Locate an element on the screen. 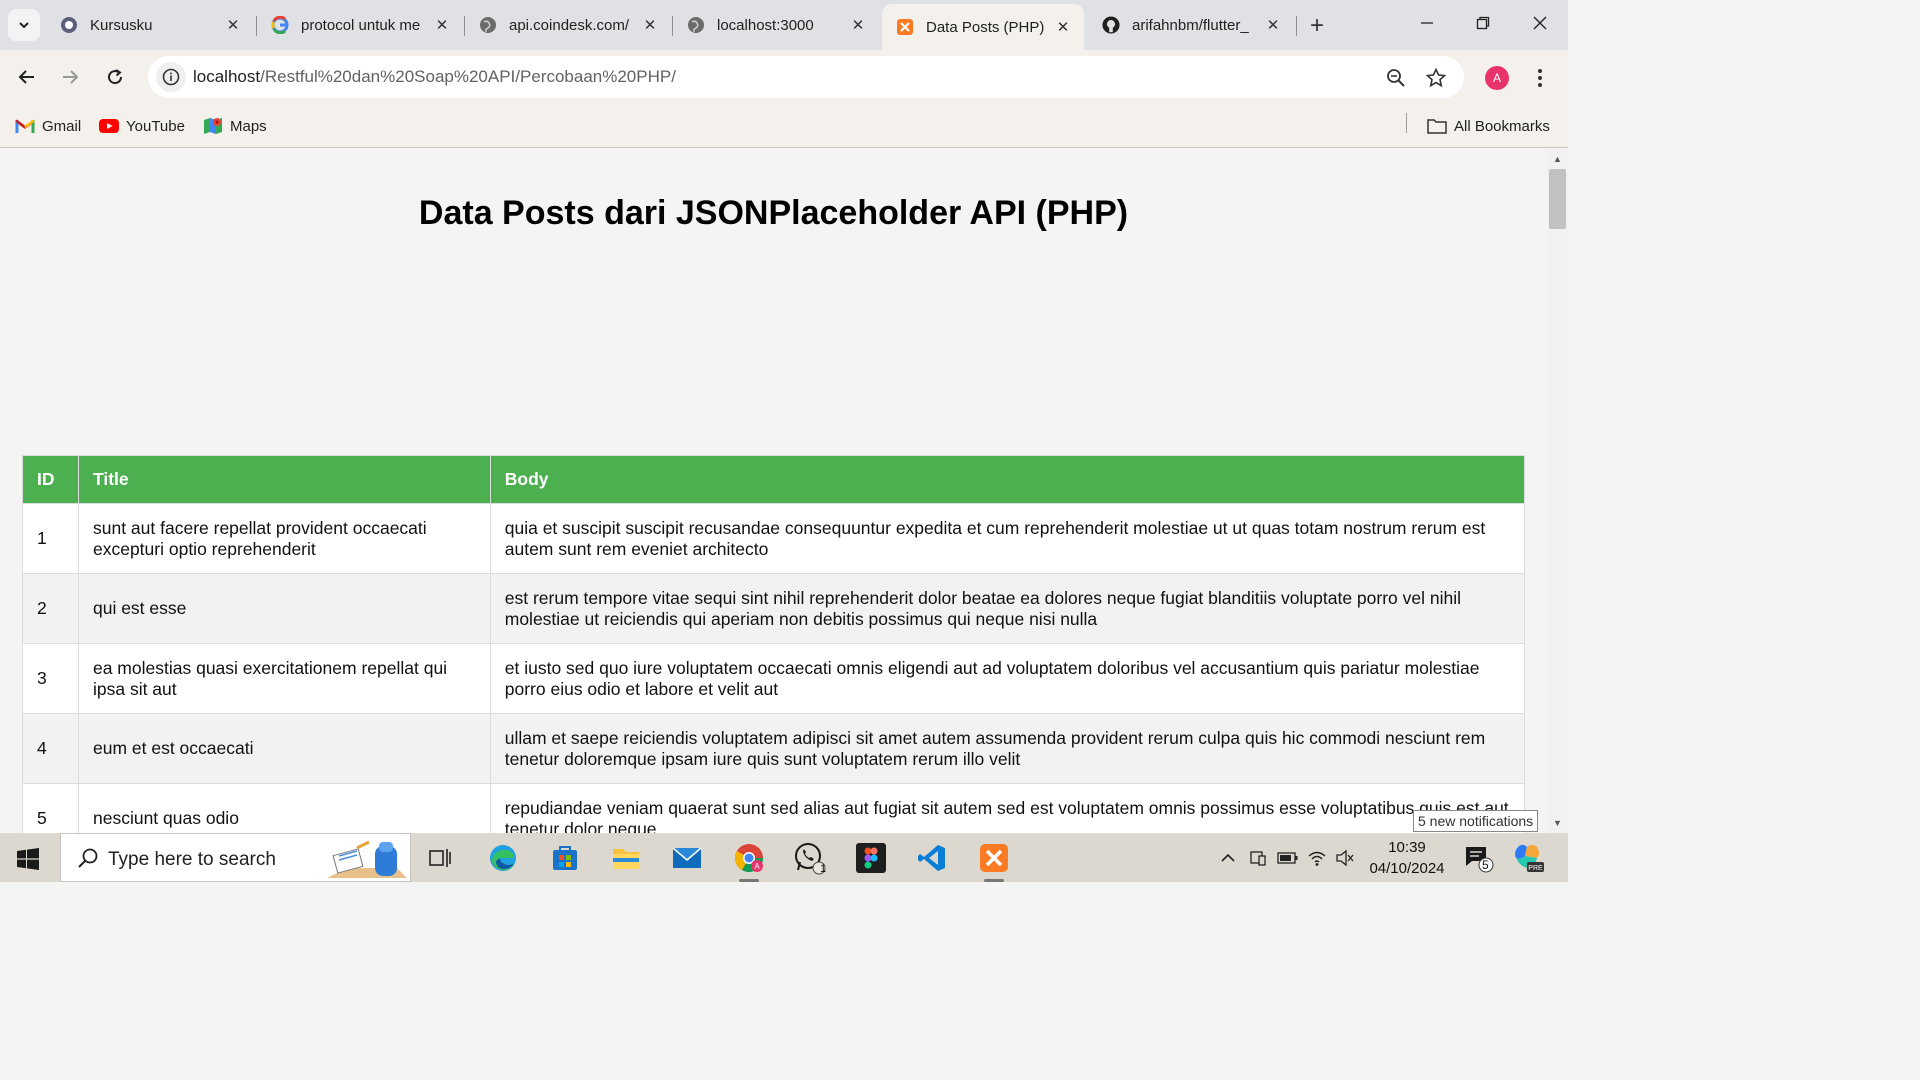 Image resolution: width=1920 pixels, height=1080 pixels. star-icon is located at coordinates (1436, 78).